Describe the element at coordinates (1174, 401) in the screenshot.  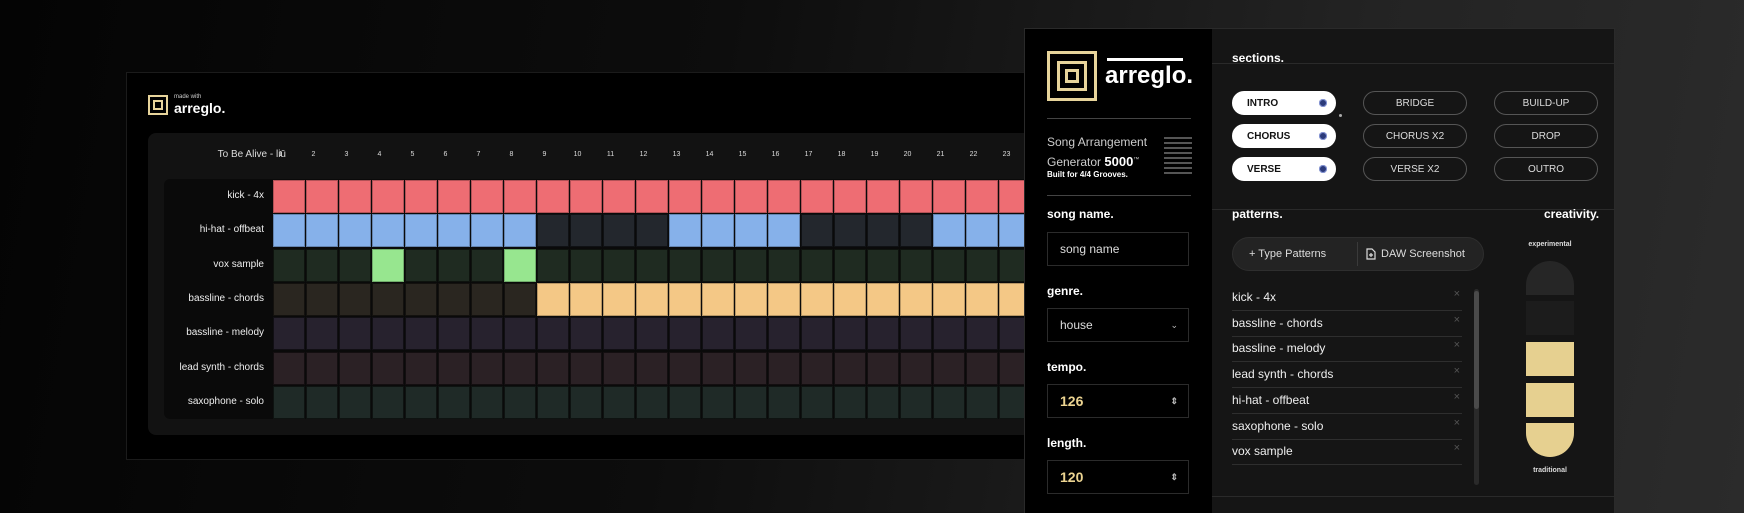
I see `stepper-icon: ⇕` at that location.